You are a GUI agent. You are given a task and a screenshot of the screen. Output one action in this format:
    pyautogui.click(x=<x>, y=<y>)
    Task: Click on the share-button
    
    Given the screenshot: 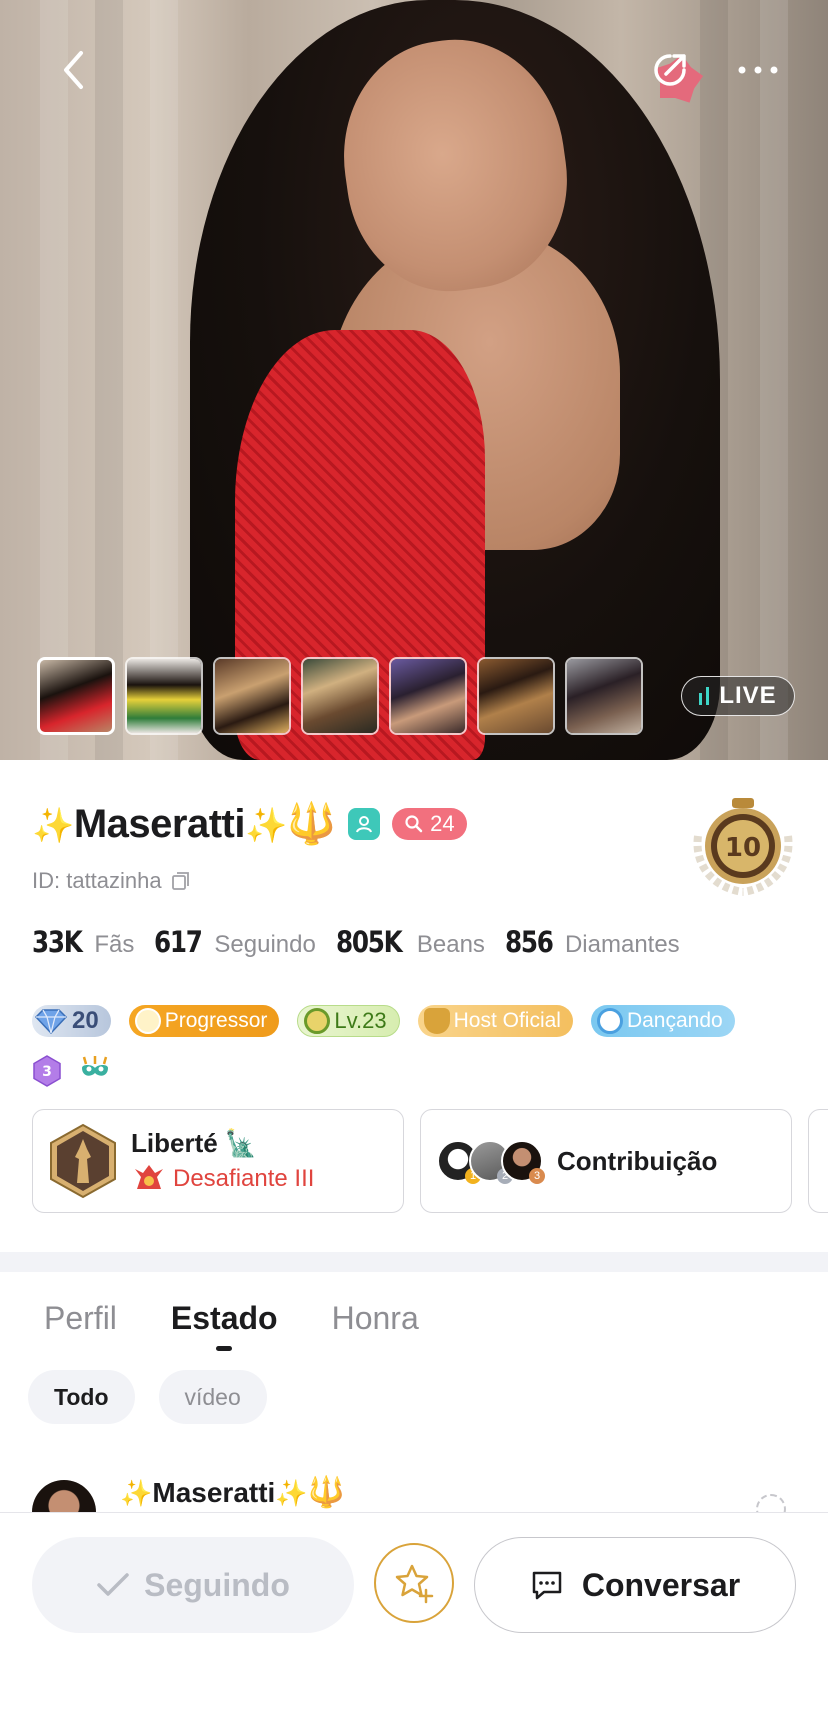 What is the action you would take?
    pyautogui.click(x=670, y=70)
    